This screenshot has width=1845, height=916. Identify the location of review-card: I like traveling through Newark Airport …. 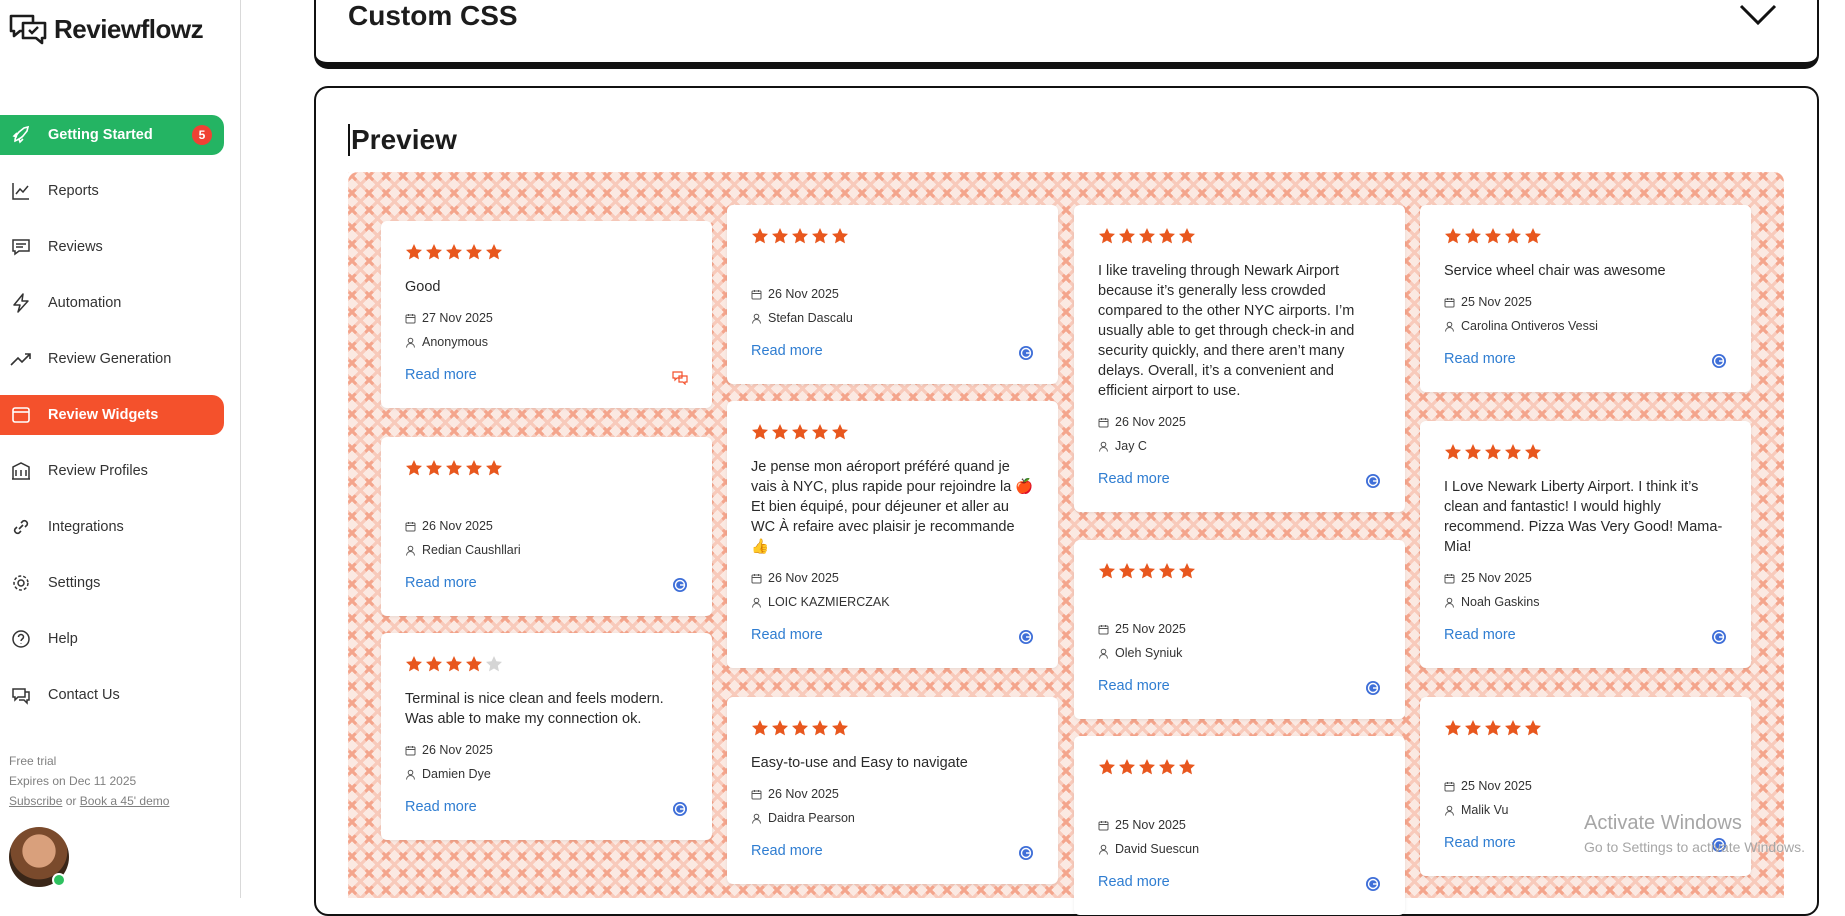
(1239, 358).